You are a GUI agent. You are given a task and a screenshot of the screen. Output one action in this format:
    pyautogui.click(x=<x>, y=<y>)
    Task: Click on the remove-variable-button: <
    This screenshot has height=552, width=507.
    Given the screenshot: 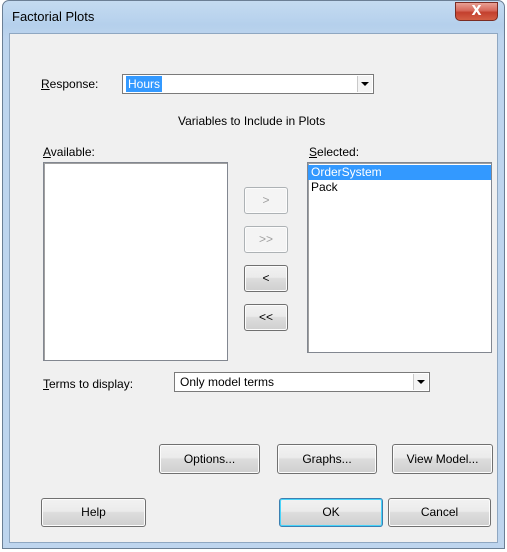 What is the action you would take?
    pyautogui.click(x=266, y=278)
    